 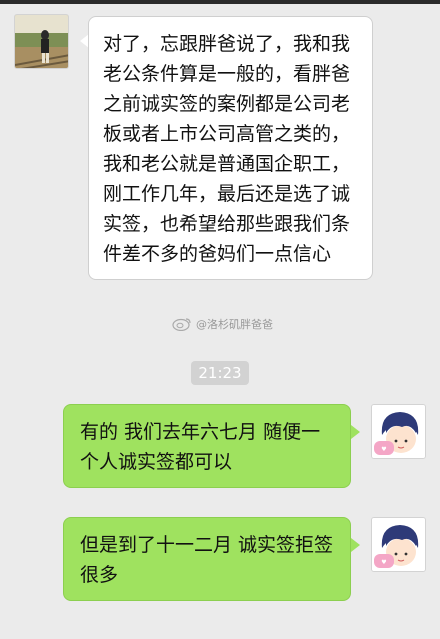 What do you see at coordinates (200, 447) in the screenshot?
I see `message-text: 有的 我们去年六七月 随便一个人诚实签都可以` at bounding box center [200, 447].